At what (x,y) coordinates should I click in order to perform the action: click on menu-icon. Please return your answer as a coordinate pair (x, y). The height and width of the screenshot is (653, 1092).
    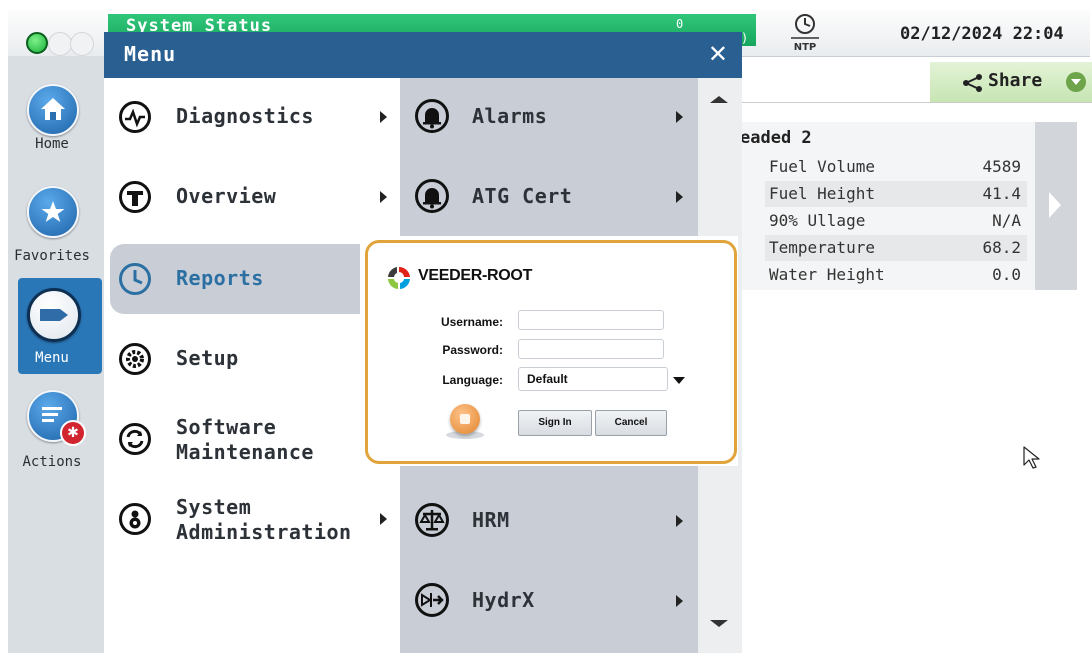
    Looking at the image, I should click on (54, 315).